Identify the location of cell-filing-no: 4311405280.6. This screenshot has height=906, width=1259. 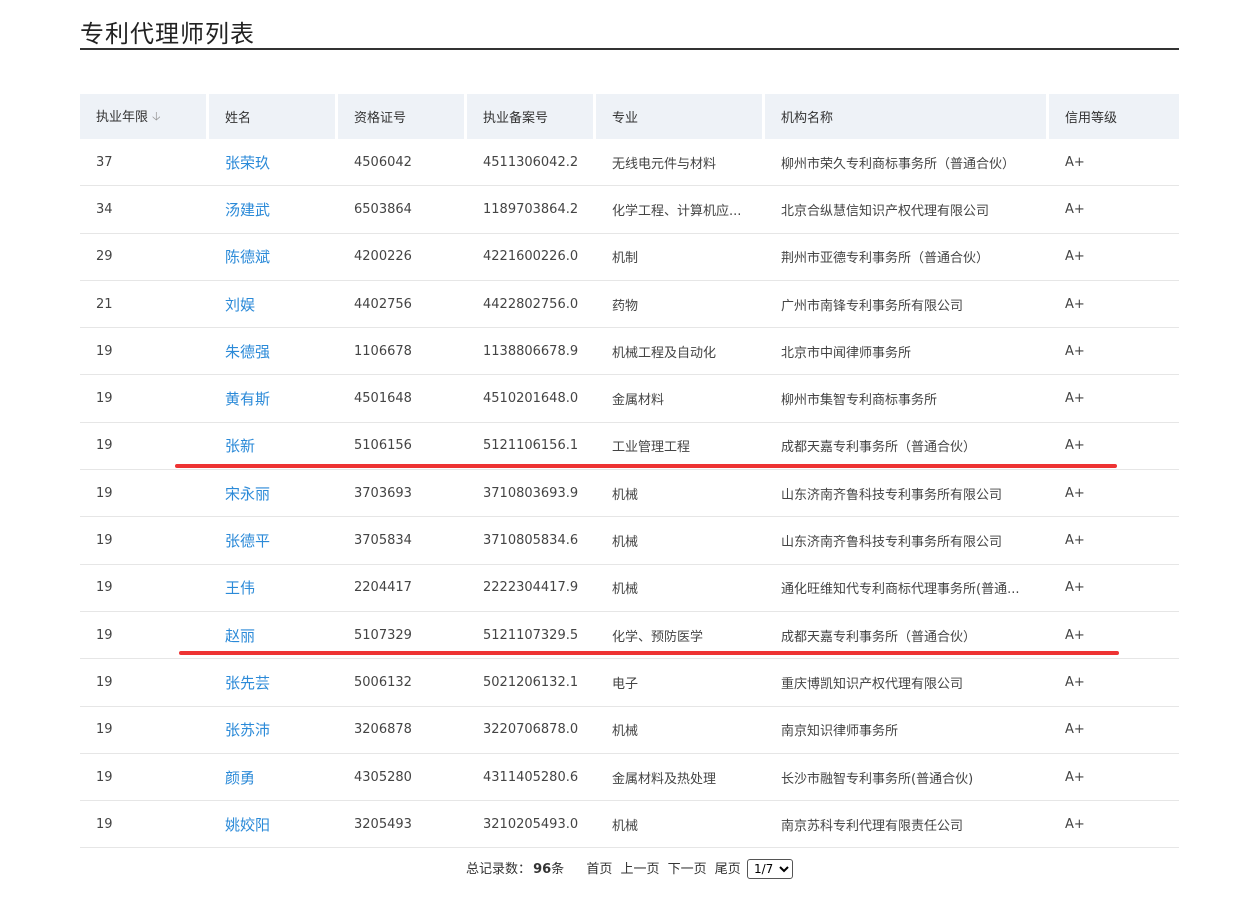
(531, 778).